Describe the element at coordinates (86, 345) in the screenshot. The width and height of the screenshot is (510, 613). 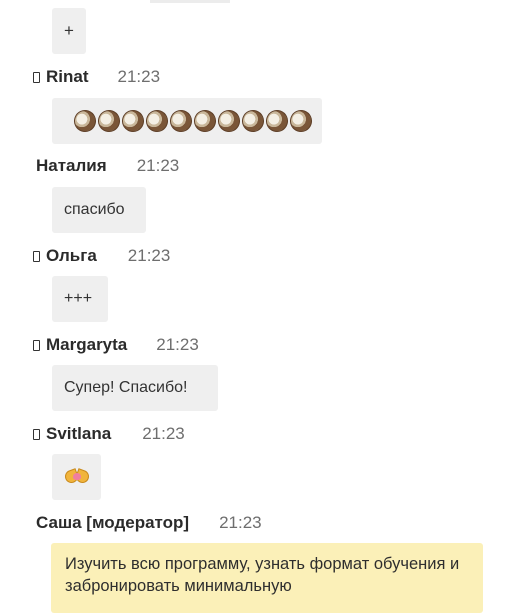
I see `message-author: Margaryta` at that location.